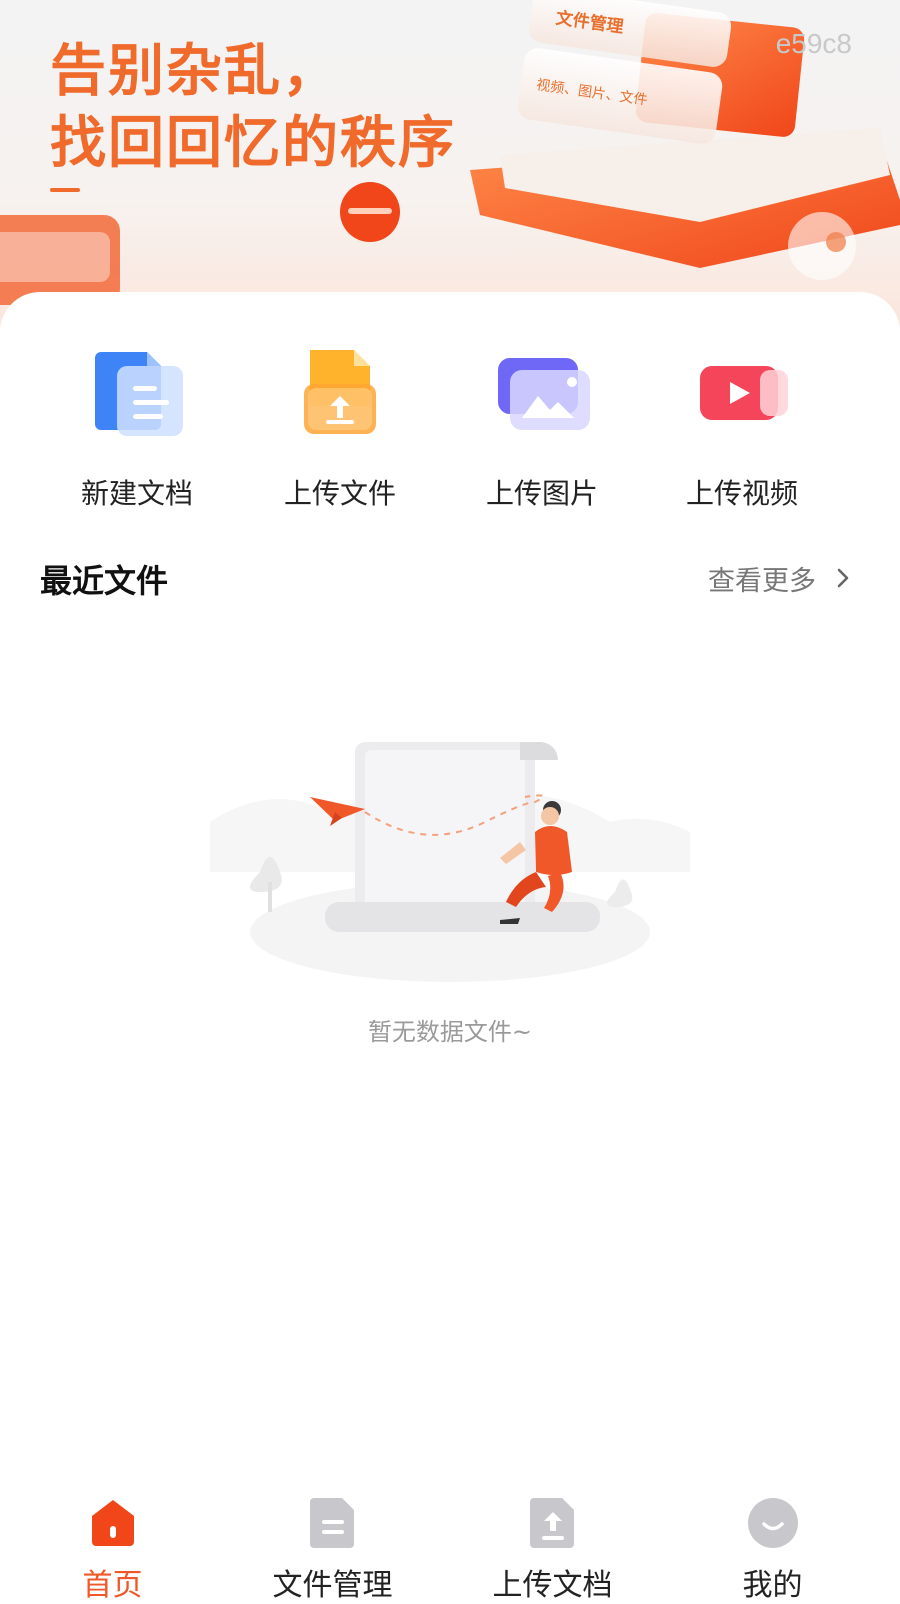  I want to click on banner-title: 告别杂乱， 找回回忆的秩序, so click(253, 108).